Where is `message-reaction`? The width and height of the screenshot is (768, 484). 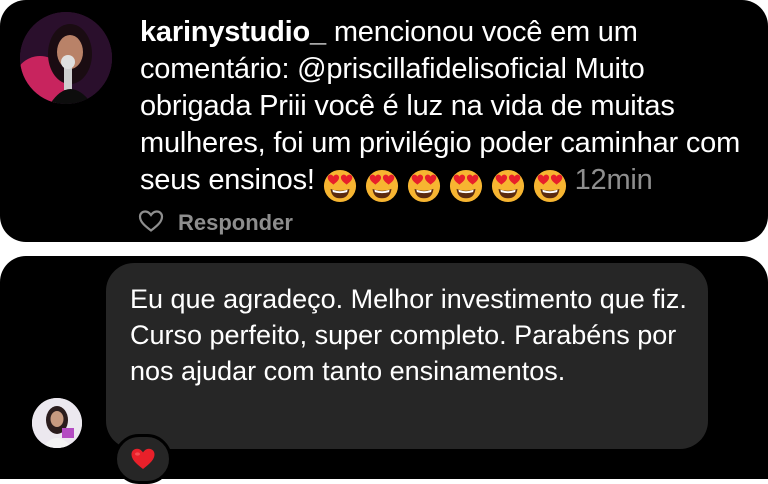
message-reaction is located at coordinates (143, 459).